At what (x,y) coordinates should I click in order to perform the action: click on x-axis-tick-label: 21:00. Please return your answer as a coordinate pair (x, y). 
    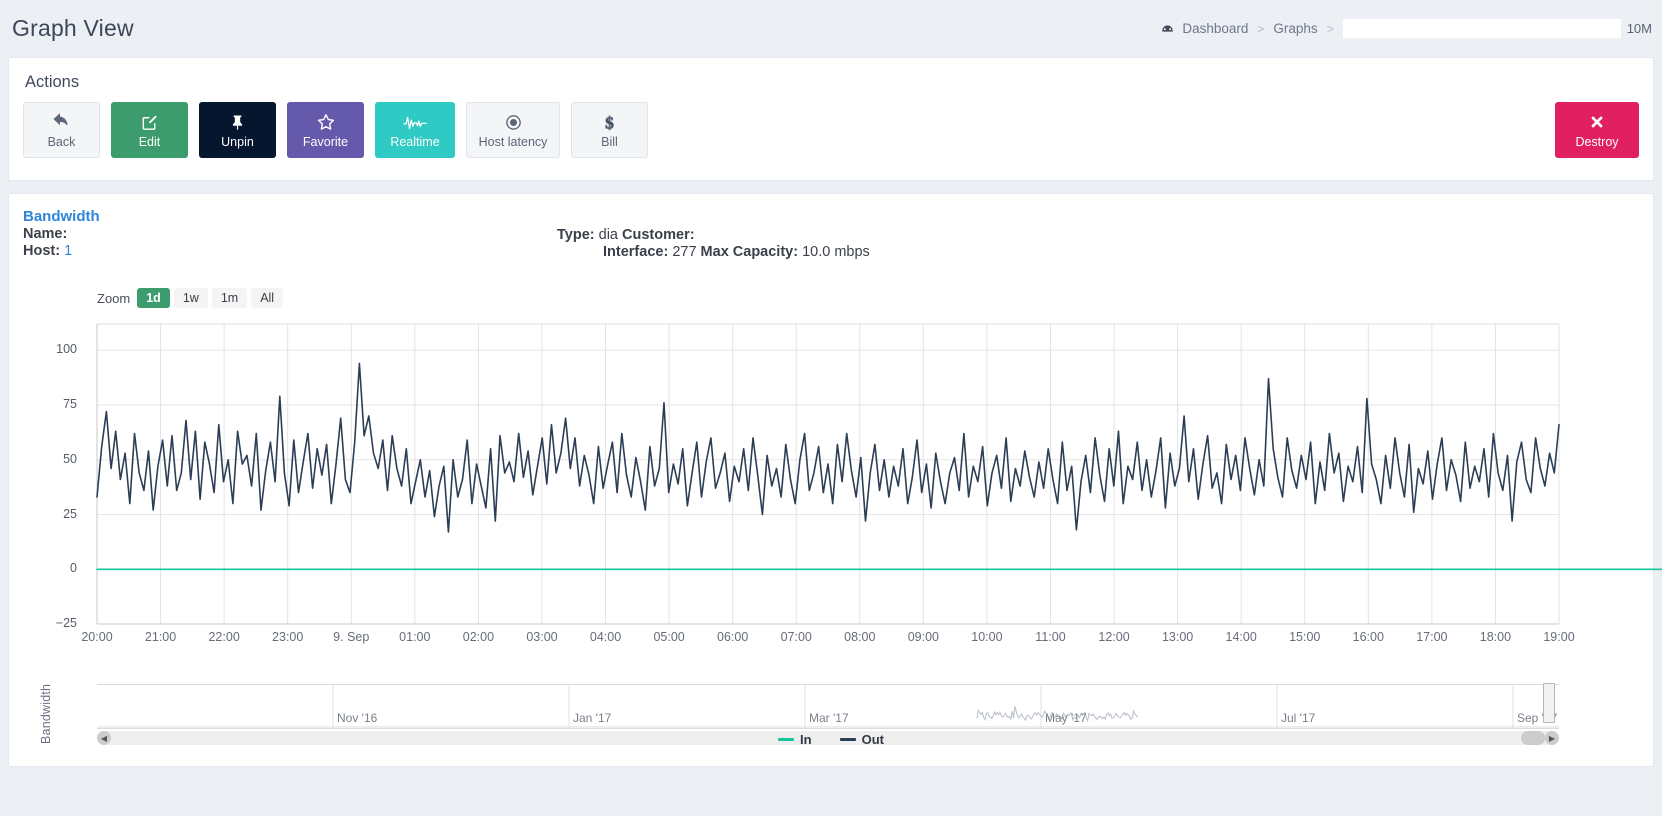
    Looking at the image, I should click on (160, 637).